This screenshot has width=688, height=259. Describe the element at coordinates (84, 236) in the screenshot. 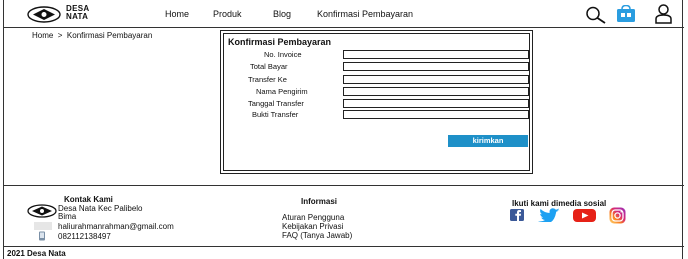

I see `contact-phone: 082112138497` at that location.